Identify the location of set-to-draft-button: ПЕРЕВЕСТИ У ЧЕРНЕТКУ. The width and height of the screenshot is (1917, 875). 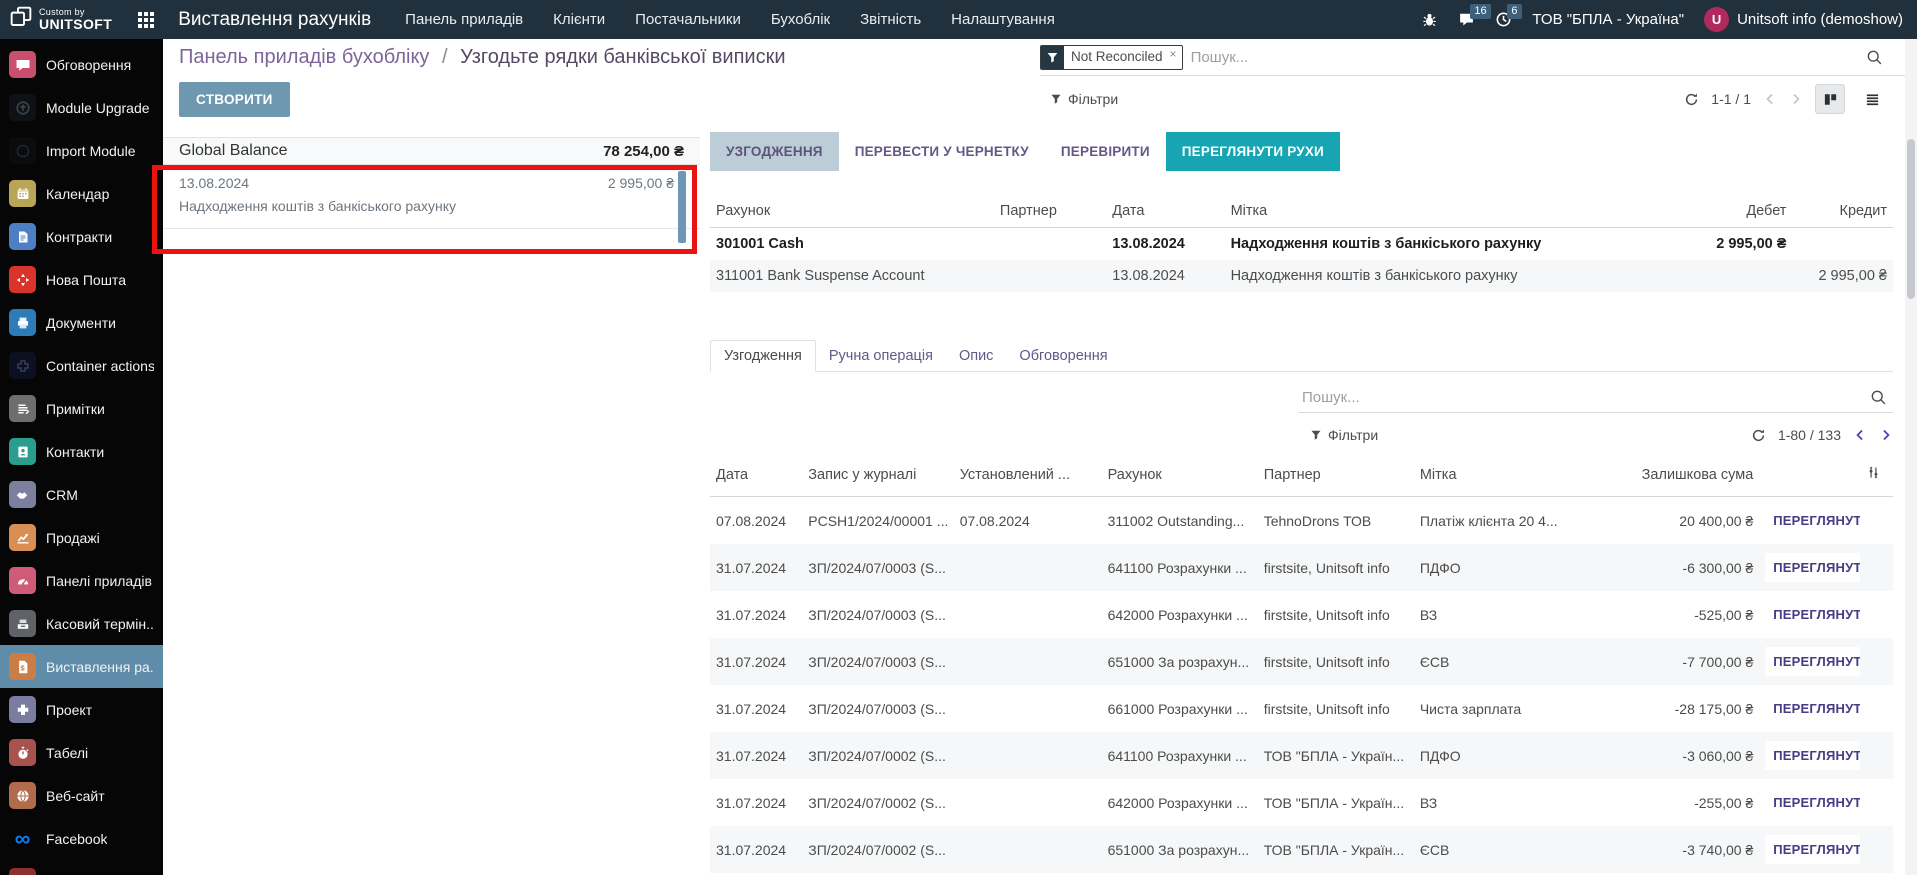
(942, 151).